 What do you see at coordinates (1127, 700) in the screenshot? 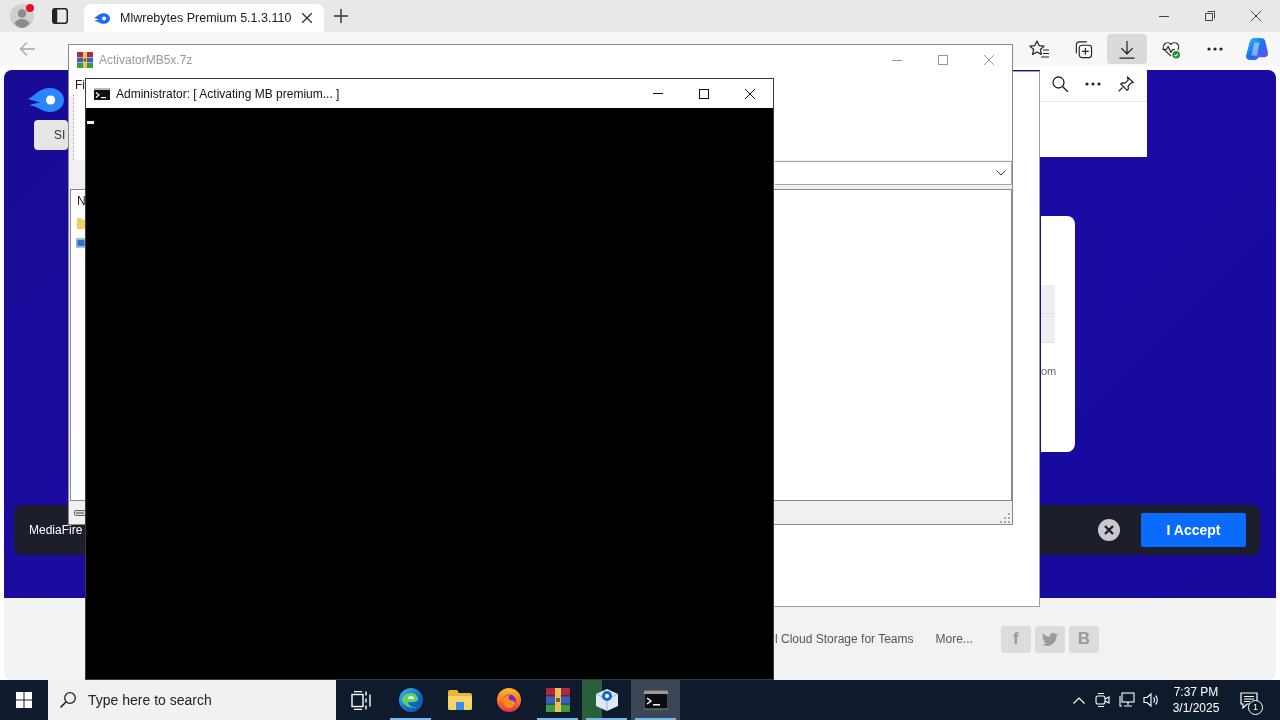
I see `network-icon` at bounding box center [1127, 700].